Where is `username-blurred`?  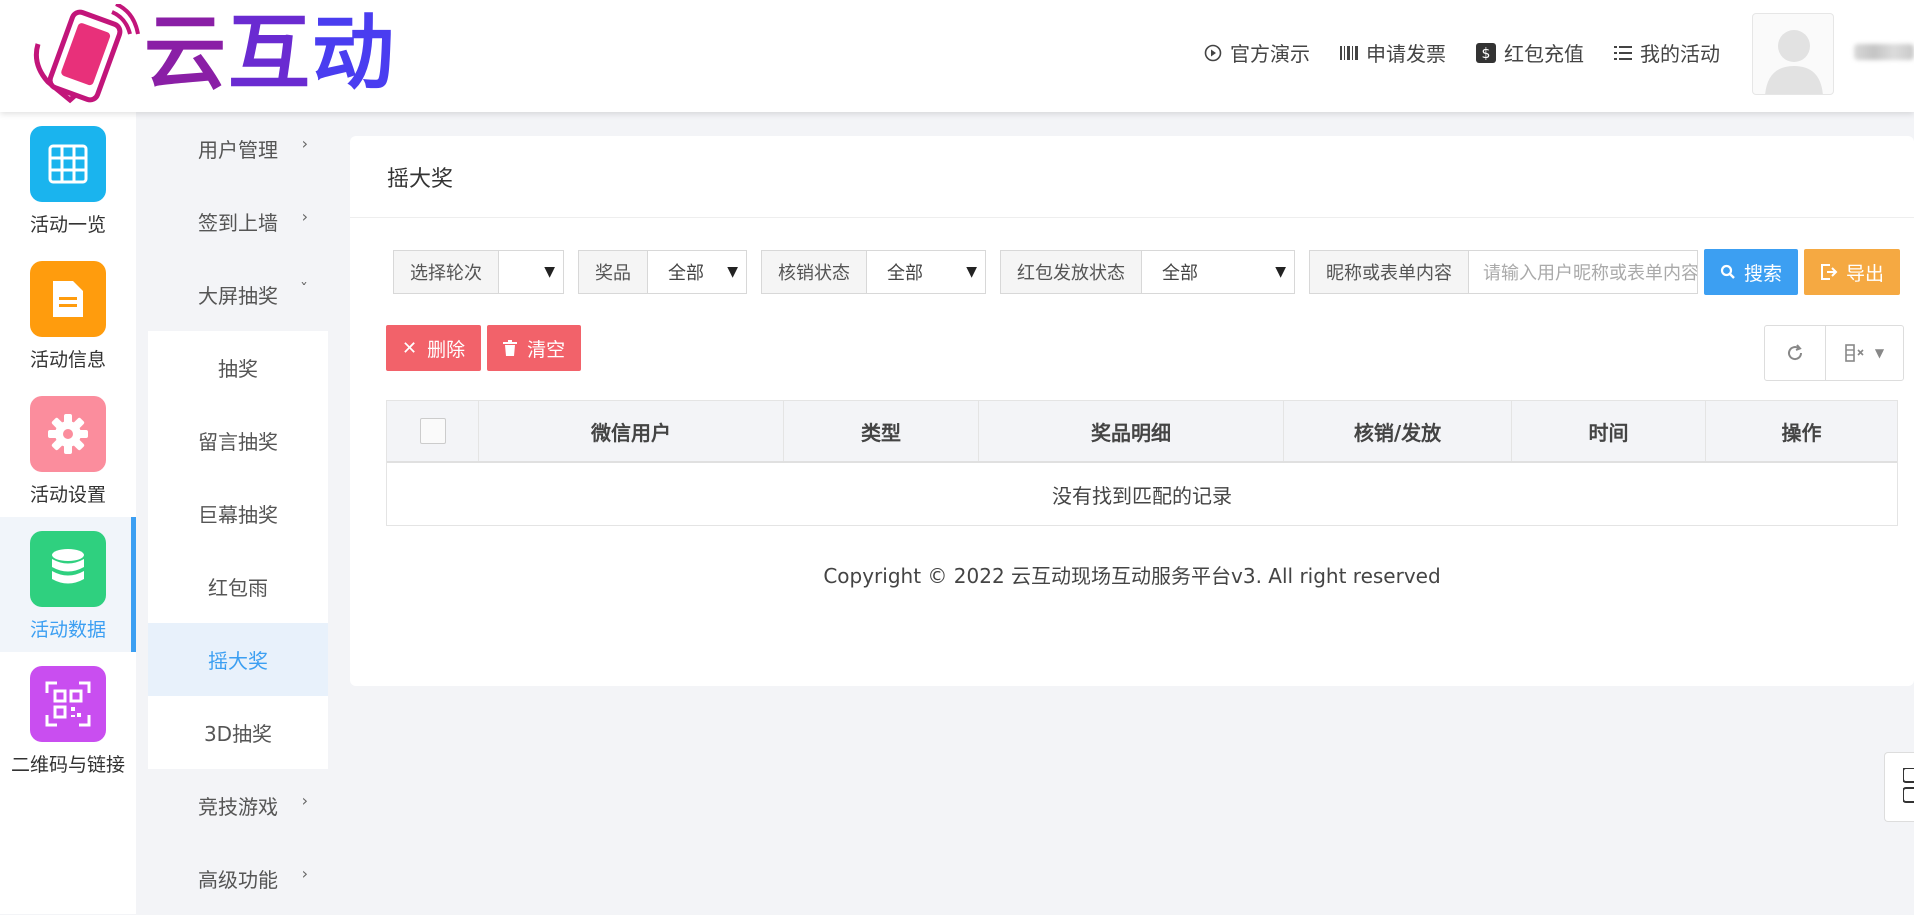 username-blurred is located at coordinates (1884, 52).